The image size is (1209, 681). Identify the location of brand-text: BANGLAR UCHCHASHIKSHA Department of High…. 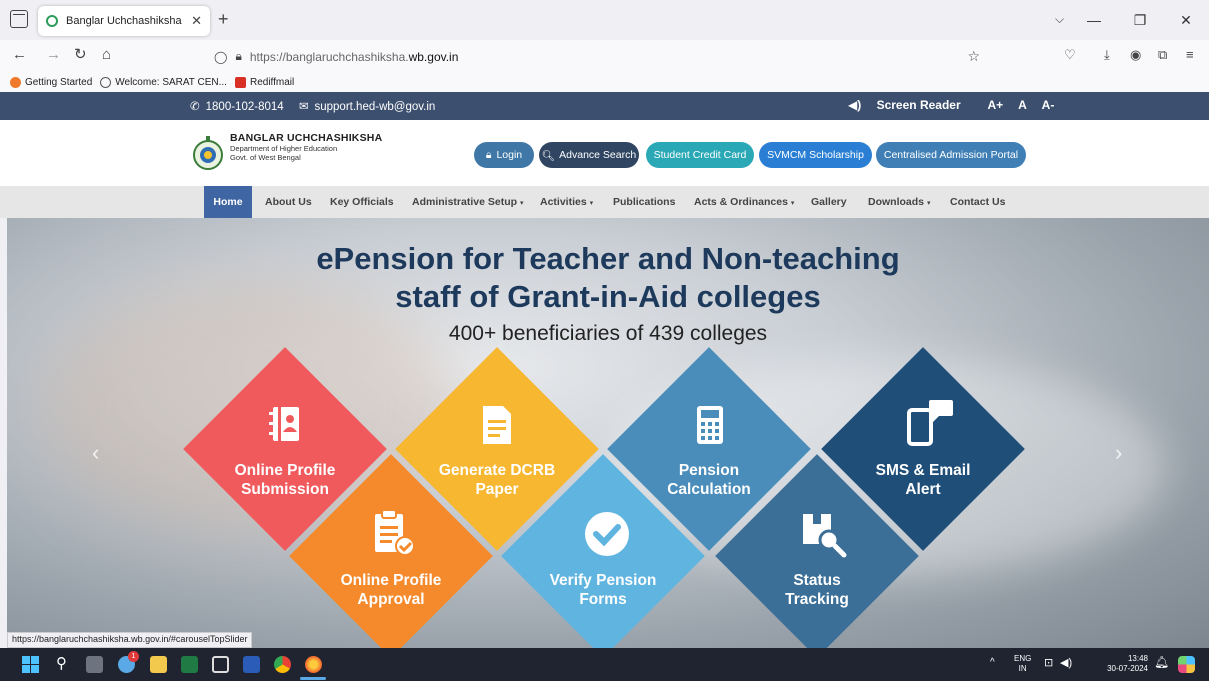
(306, 147).